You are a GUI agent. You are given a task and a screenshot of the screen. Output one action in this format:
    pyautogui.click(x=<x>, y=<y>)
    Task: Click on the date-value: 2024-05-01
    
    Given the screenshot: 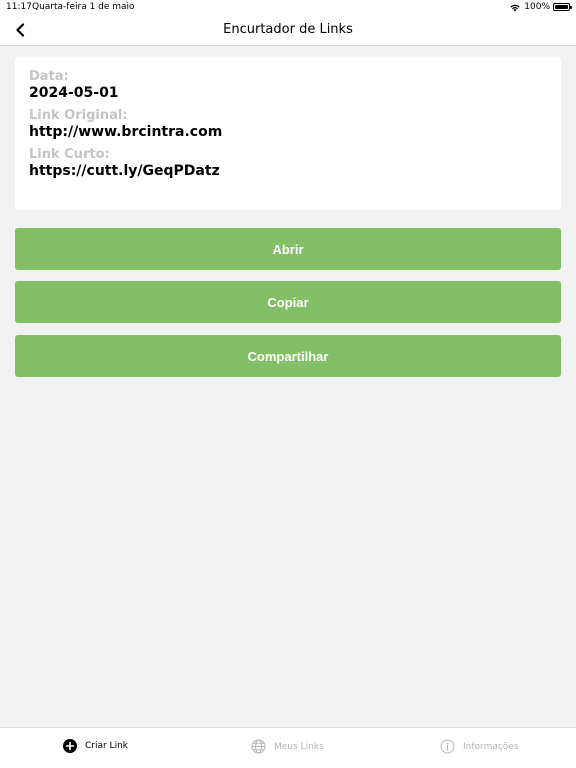 What is the action you would take?
    pyautogui.click(x=74, y=93)
    